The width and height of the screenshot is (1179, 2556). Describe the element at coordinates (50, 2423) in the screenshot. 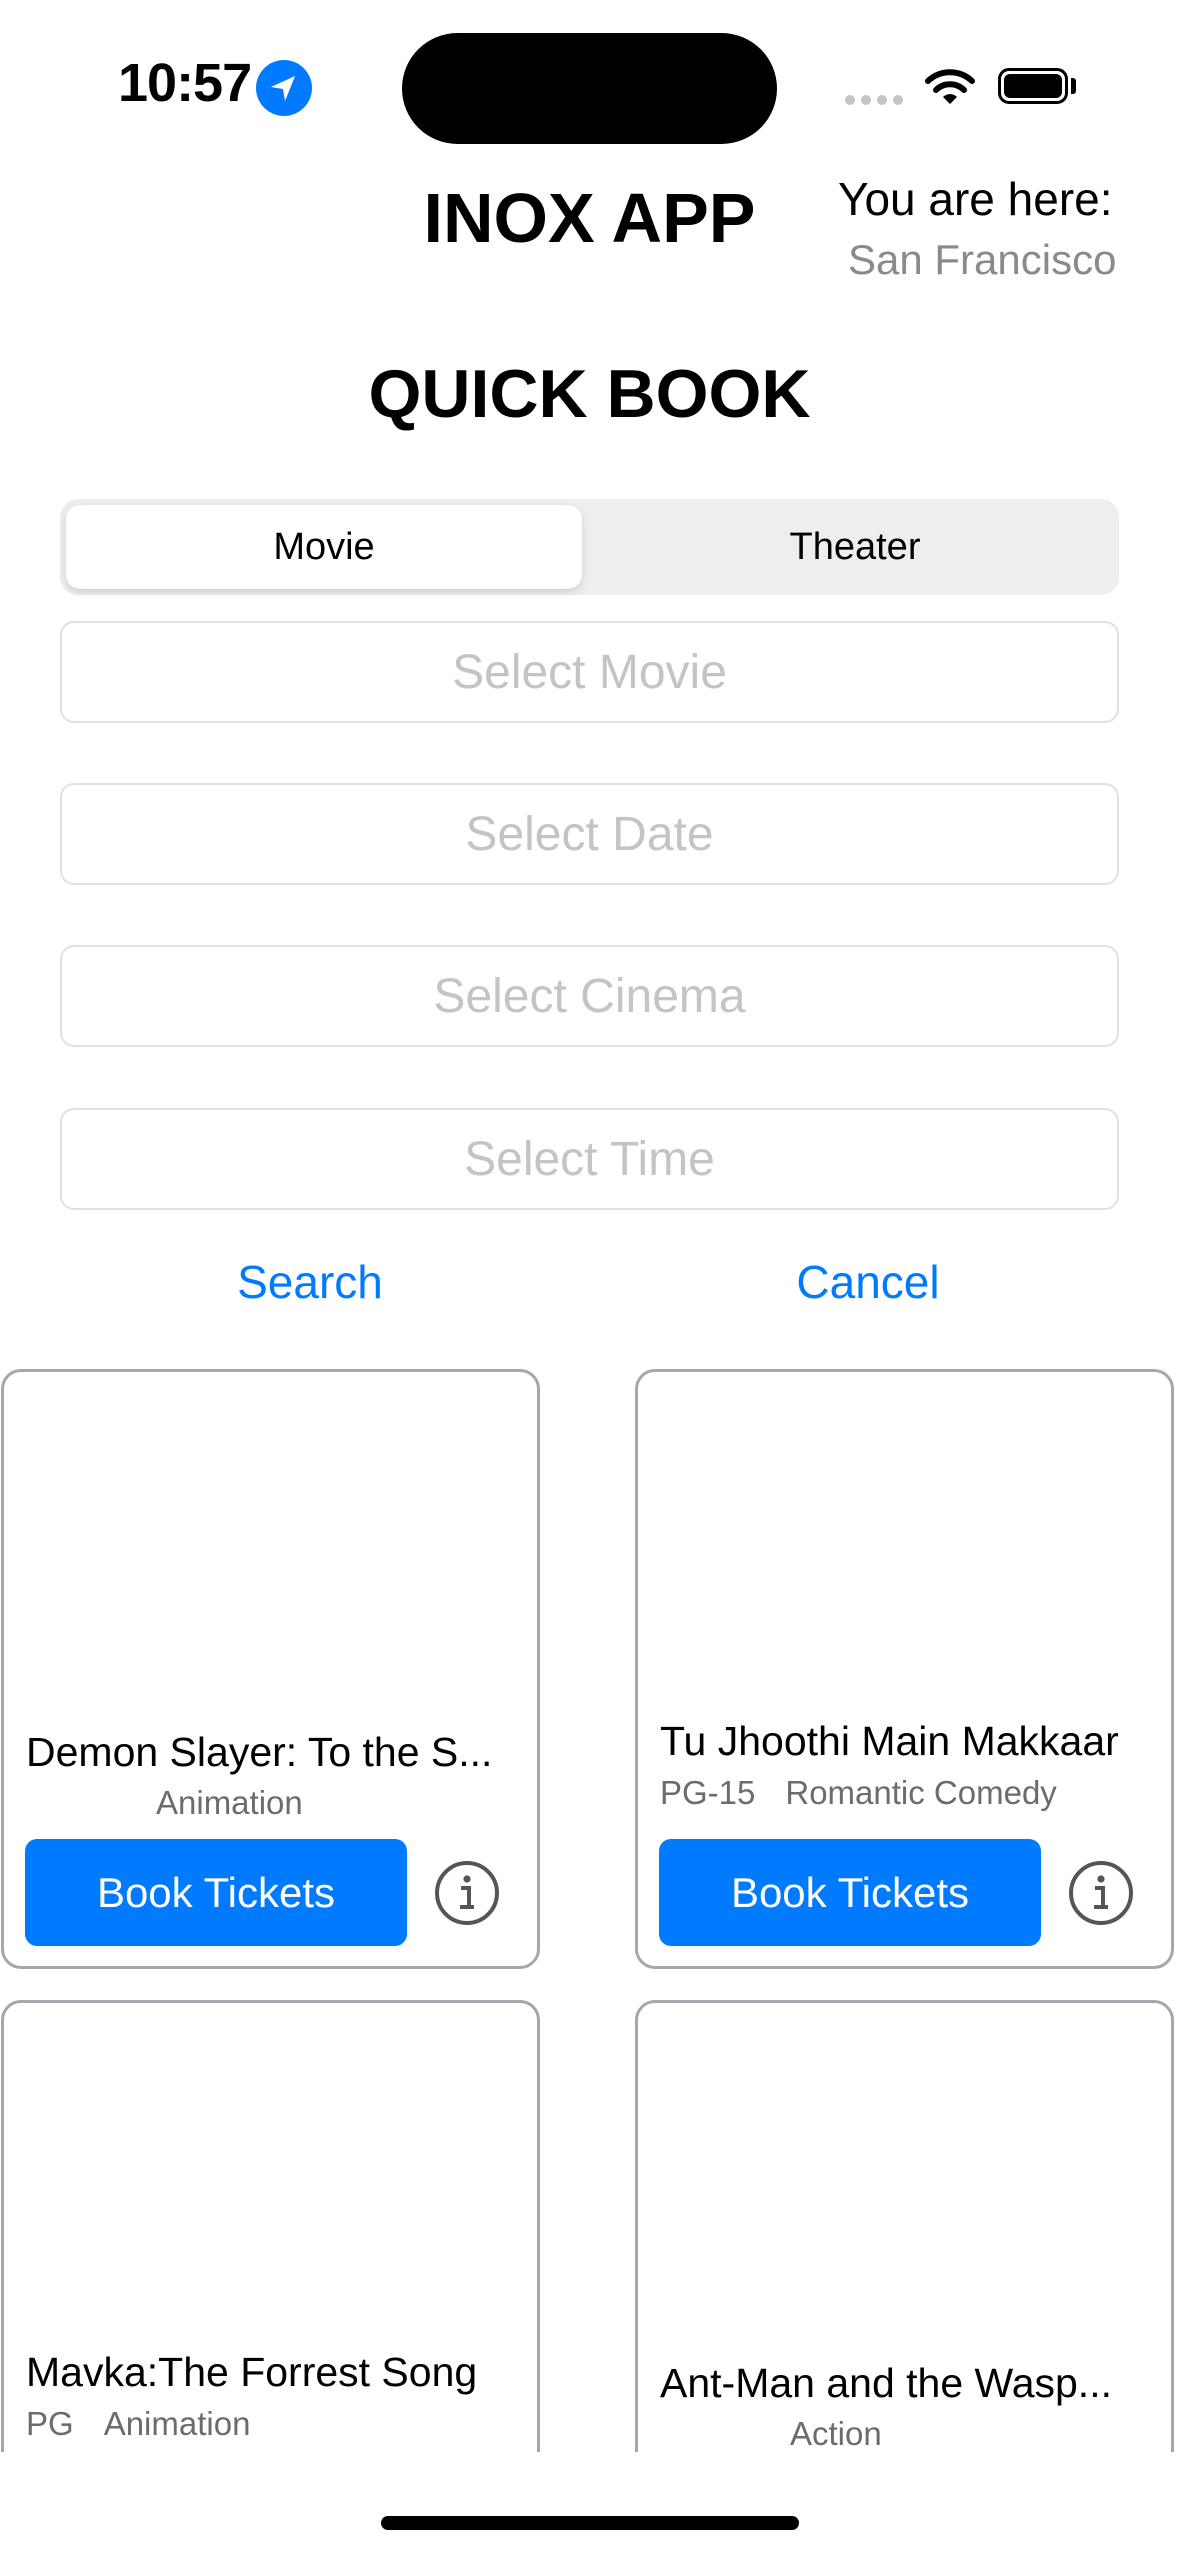

I see `movie-rating: PG` at that location.